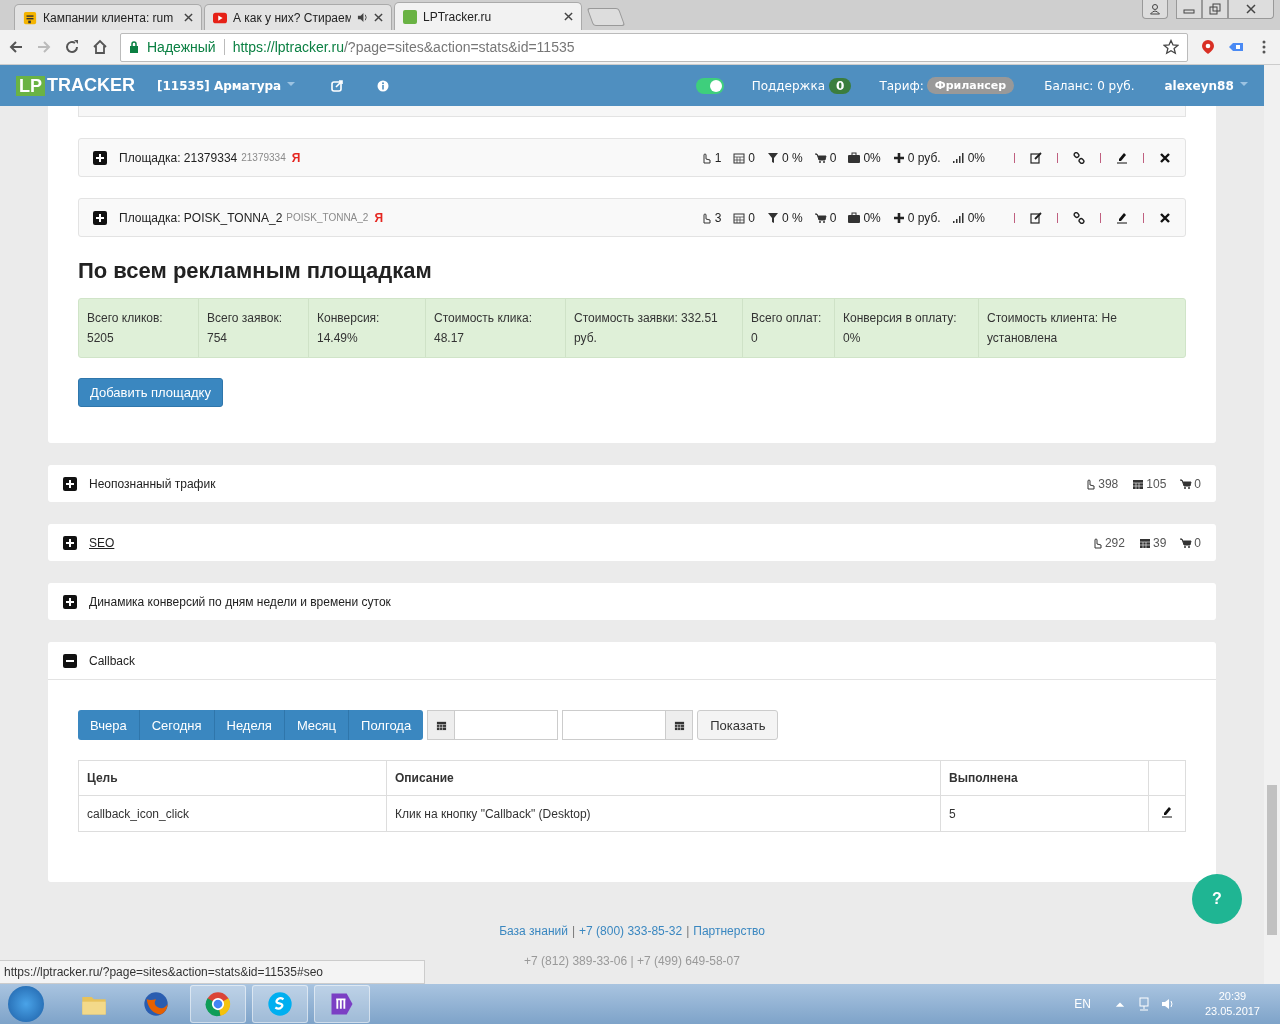 Image resolution: width=1280 pixels, height=1024 pixels. I want to click on stat-value: 3, so click(718, 217).